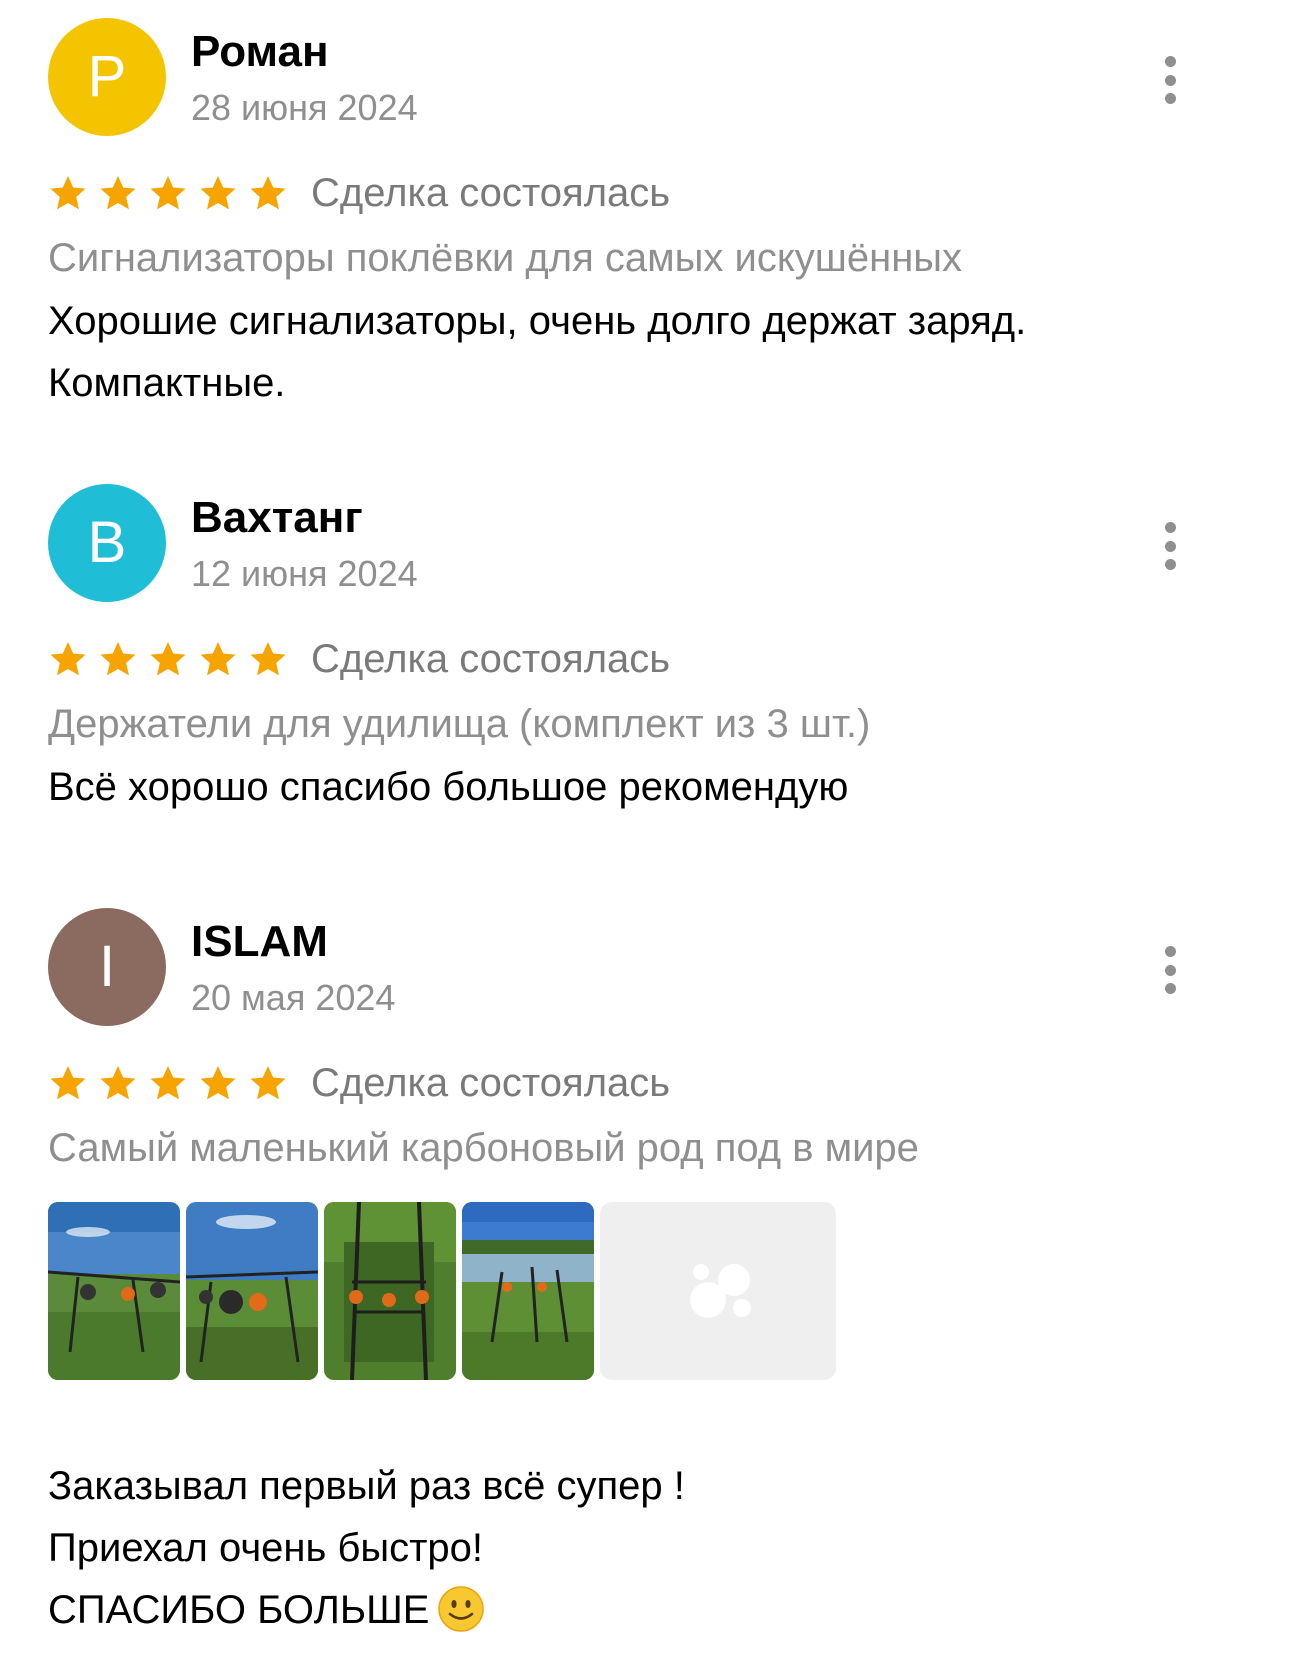 The height and width of the screenshot is (1675, 1290). Describe the element at coordinates (448, 787) in the screenshot. I see `review-text: Всё хорошо спасибо большое рекомендую` at that location.